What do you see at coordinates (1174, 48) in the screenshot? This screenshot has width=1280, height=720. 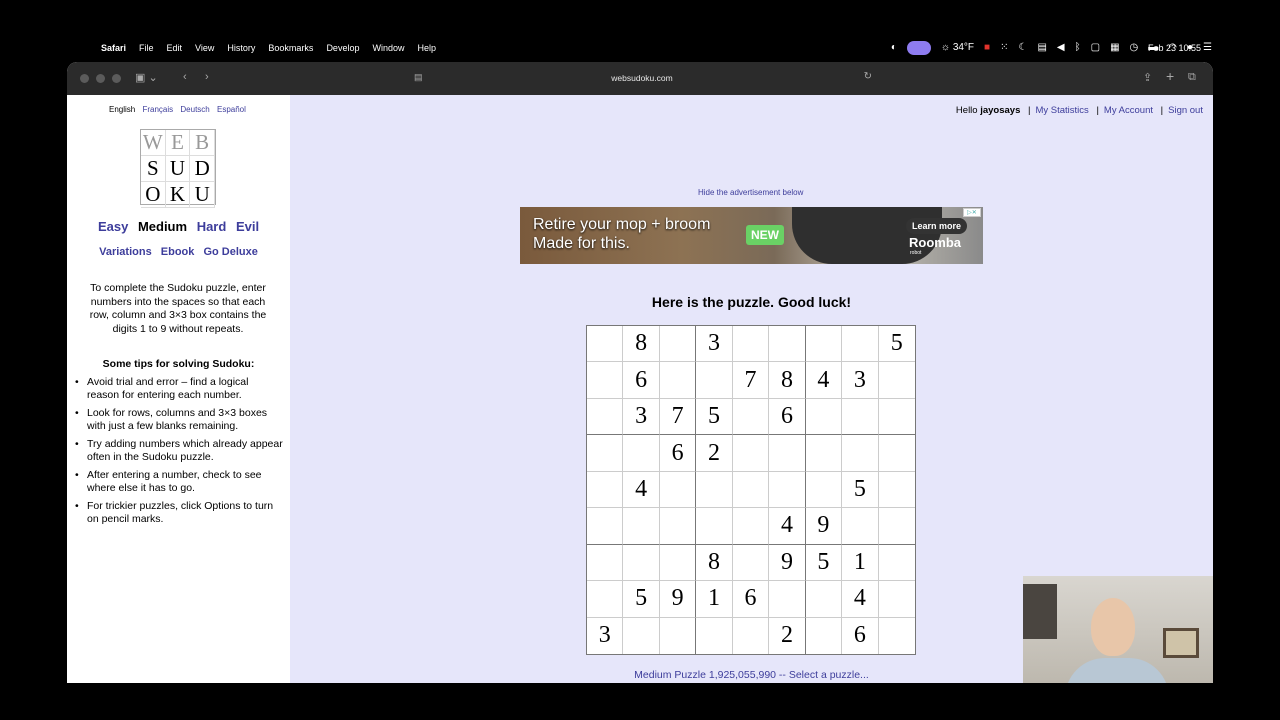 I see `menu-clock: Feb 23 10:55` at bounding box center [1174, 48].